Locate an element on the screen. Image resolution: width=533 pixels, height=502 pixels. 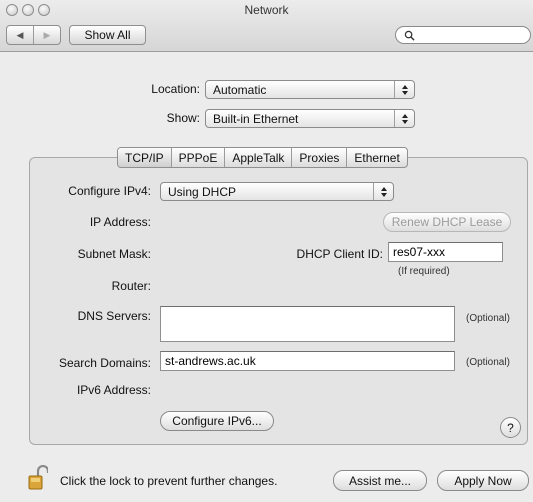
show-label: Show: is located at coordinates (183, 118).